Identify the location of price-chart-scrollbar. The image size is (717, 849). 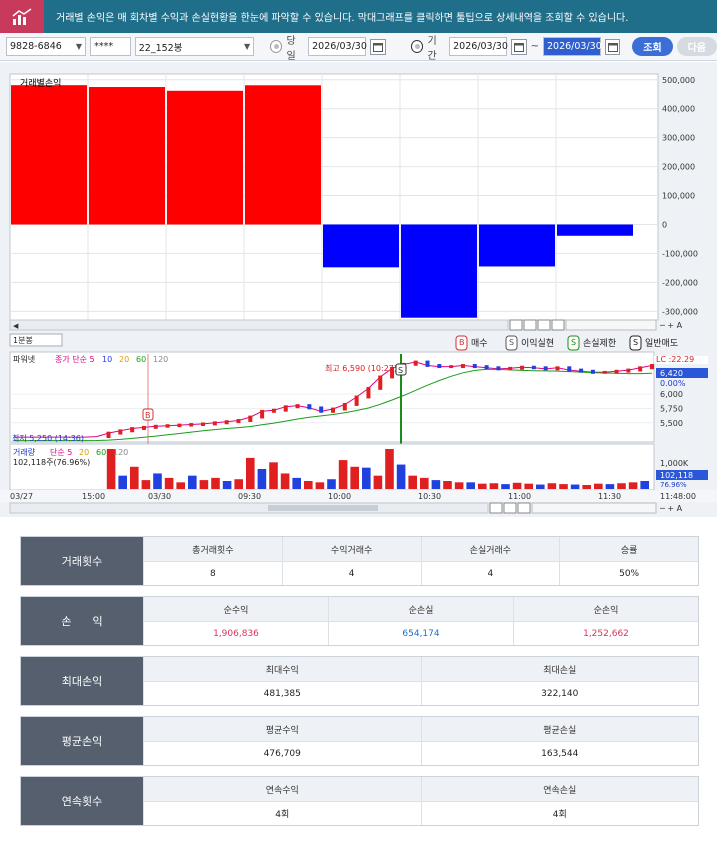
(249, 508).